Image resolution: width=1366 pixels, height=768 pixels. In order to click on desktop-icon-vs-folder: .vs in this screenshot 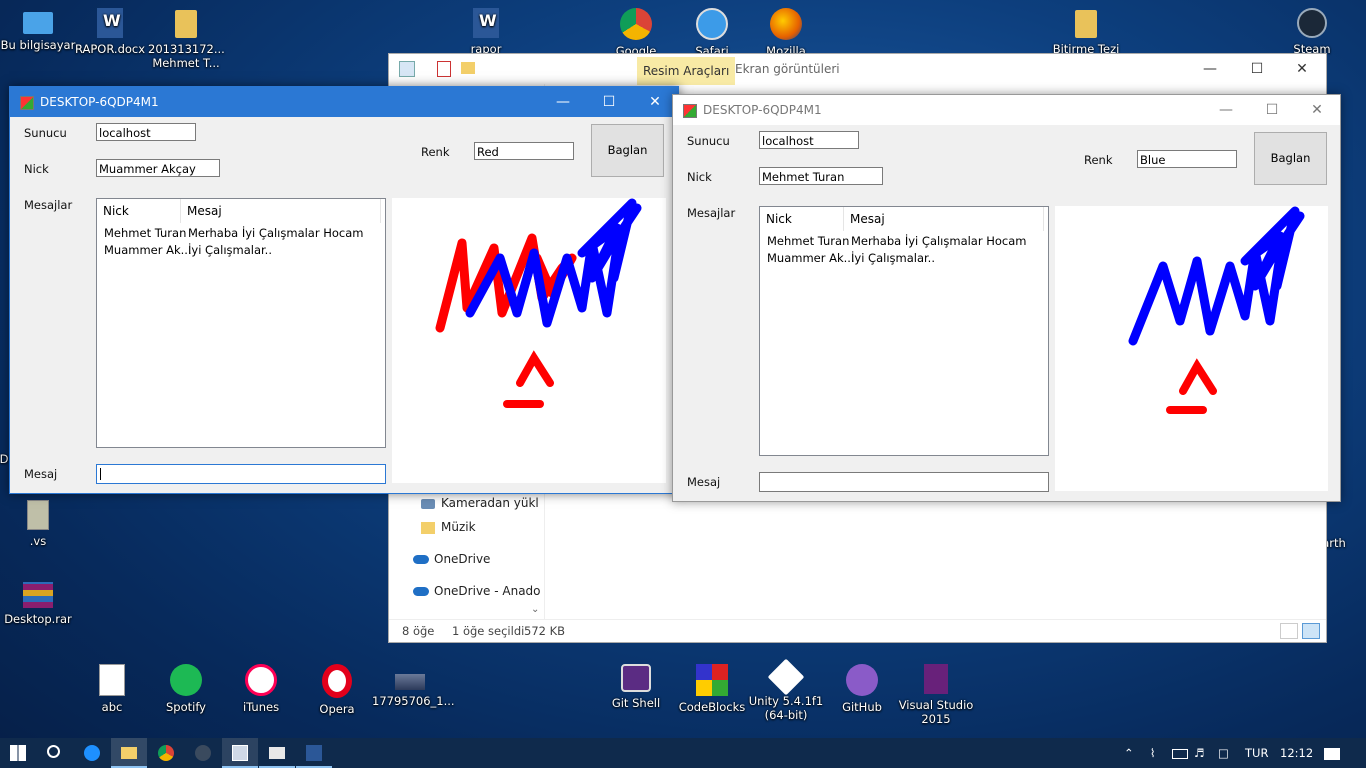, I will do `click(38, 524)`.